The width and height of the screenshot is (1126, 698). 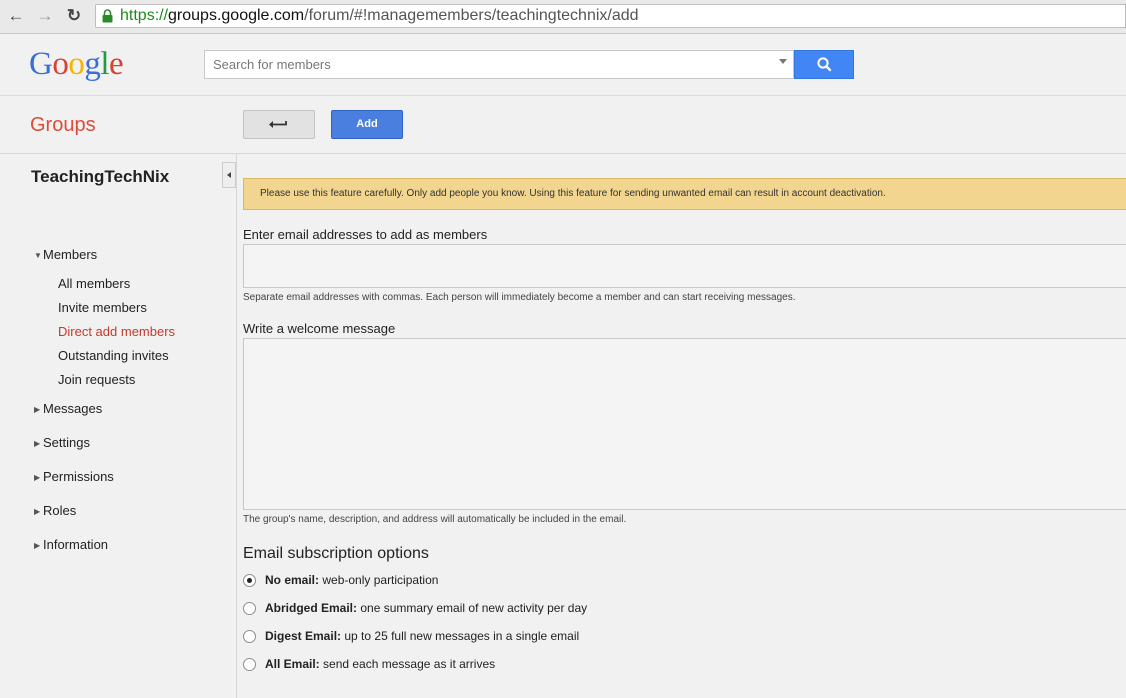 What do you see at coordinates (684, 266) in the screenshot?
I see `email-addresses-field` at bounding box center [684, 266].